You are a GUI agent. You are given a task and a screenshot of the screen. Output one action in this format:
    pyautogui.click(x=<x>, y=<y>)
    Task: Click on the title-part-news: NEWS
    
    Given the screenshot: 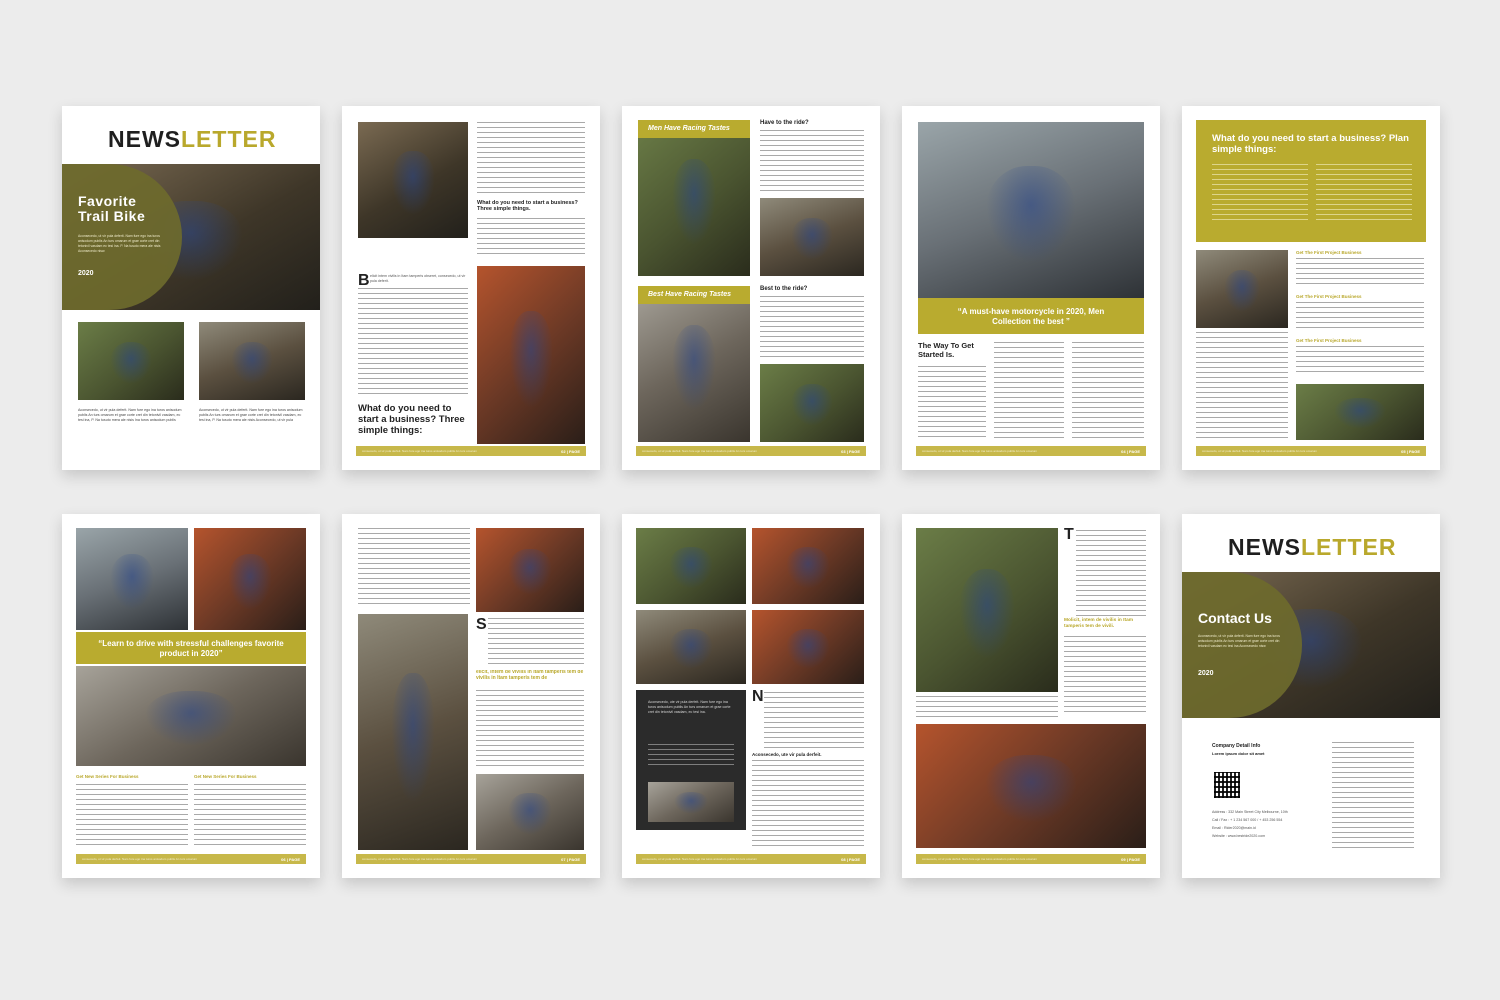 What is the action you would take?
    pyautogui.click(x=1264, y=547)
    